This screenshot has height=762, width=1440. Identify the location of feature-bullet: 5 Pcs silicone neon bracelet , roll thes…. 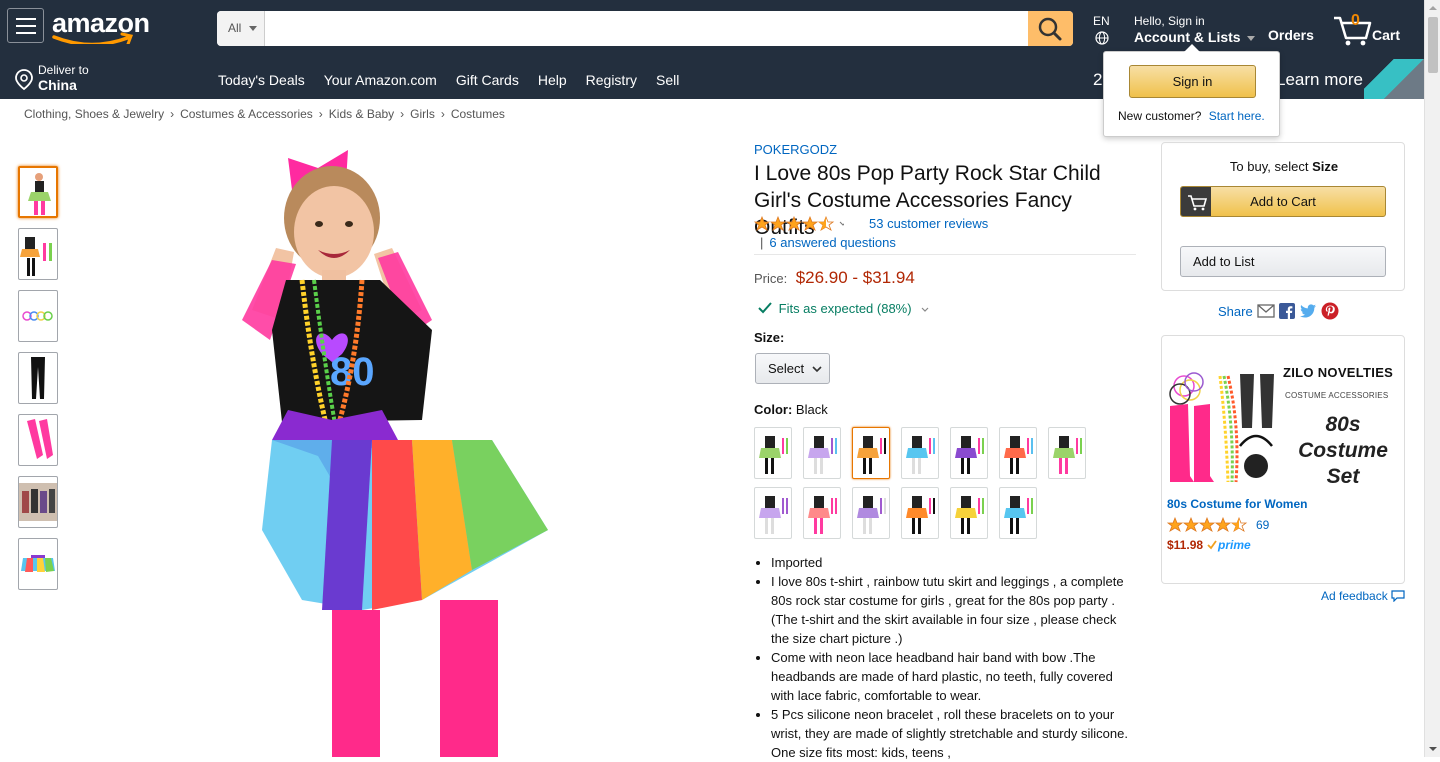
(954, 733).